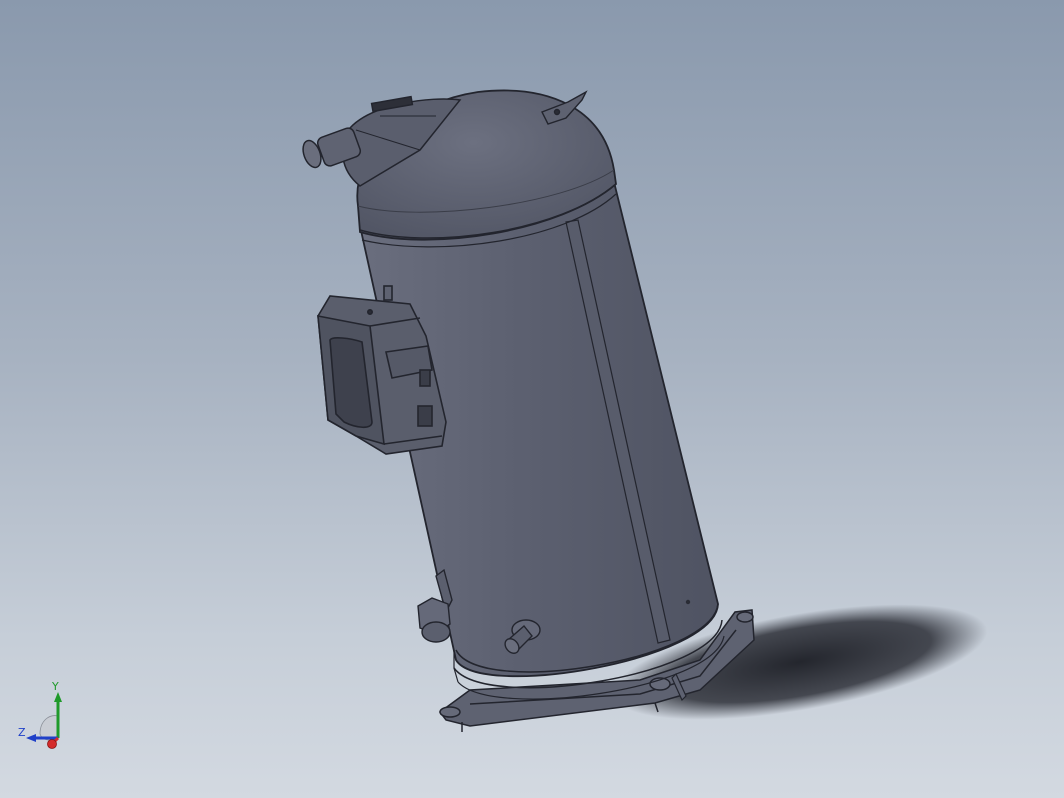  I want to click on side-nut-fitting, so click(435, 605).